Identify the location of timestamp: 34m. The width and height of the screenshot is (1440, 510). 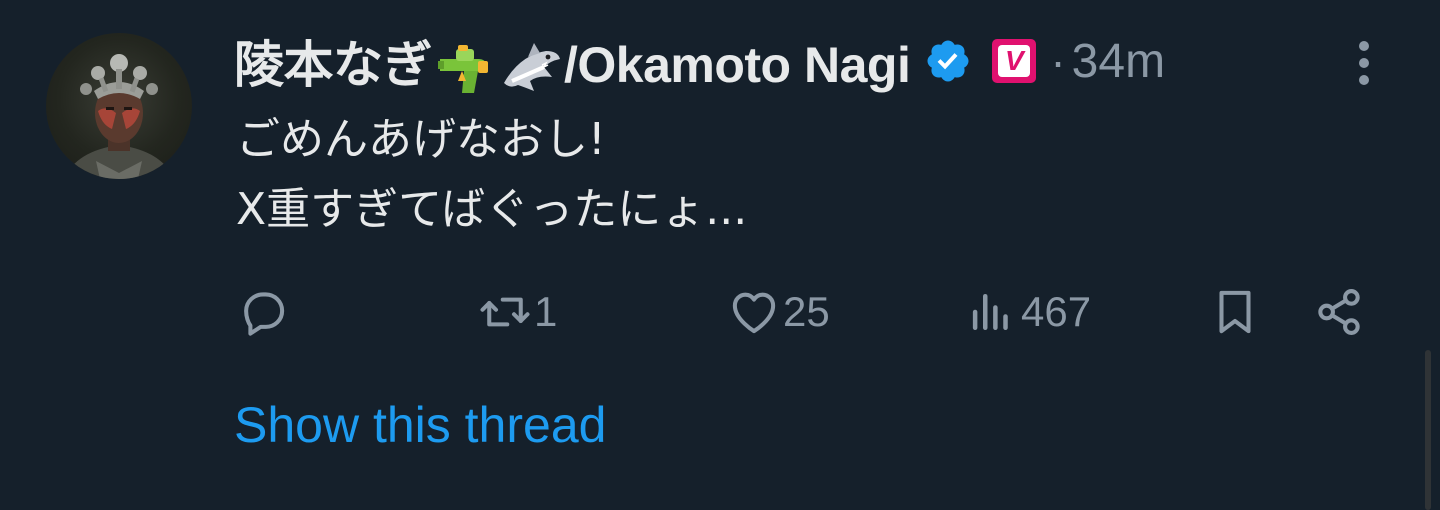
(1118, 61).